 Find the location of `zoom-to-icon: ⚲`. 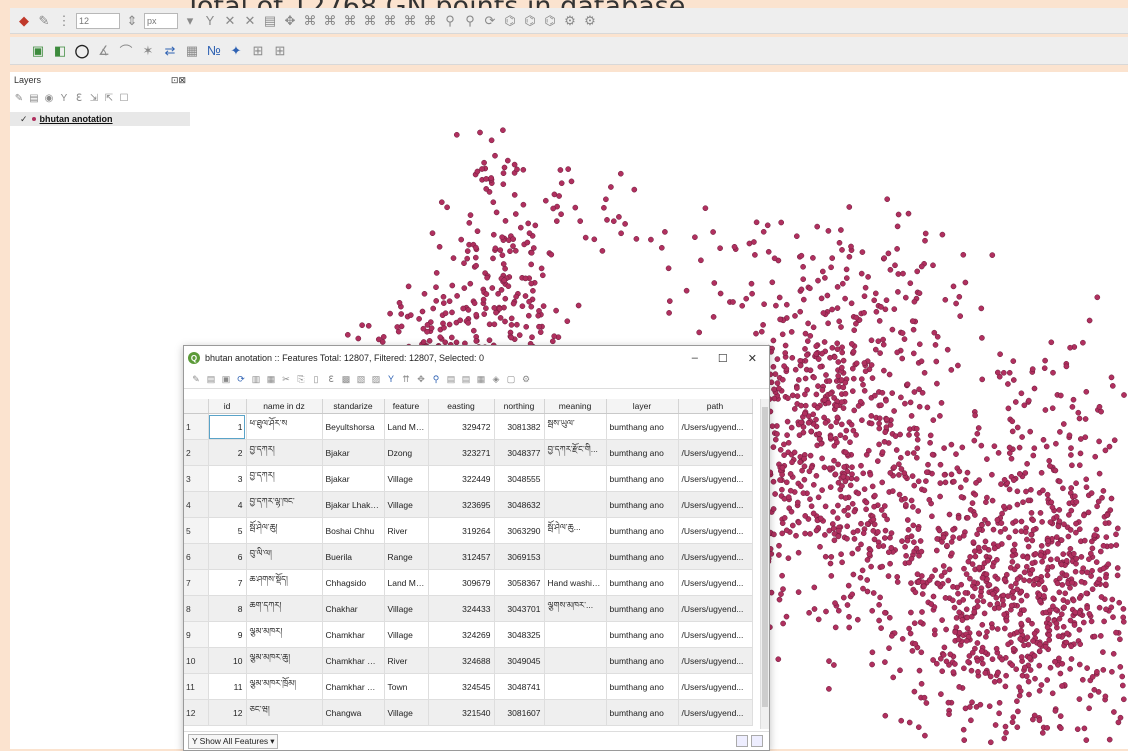

zoom-to-icon: ⚲ is located at coordinates (436, 379).